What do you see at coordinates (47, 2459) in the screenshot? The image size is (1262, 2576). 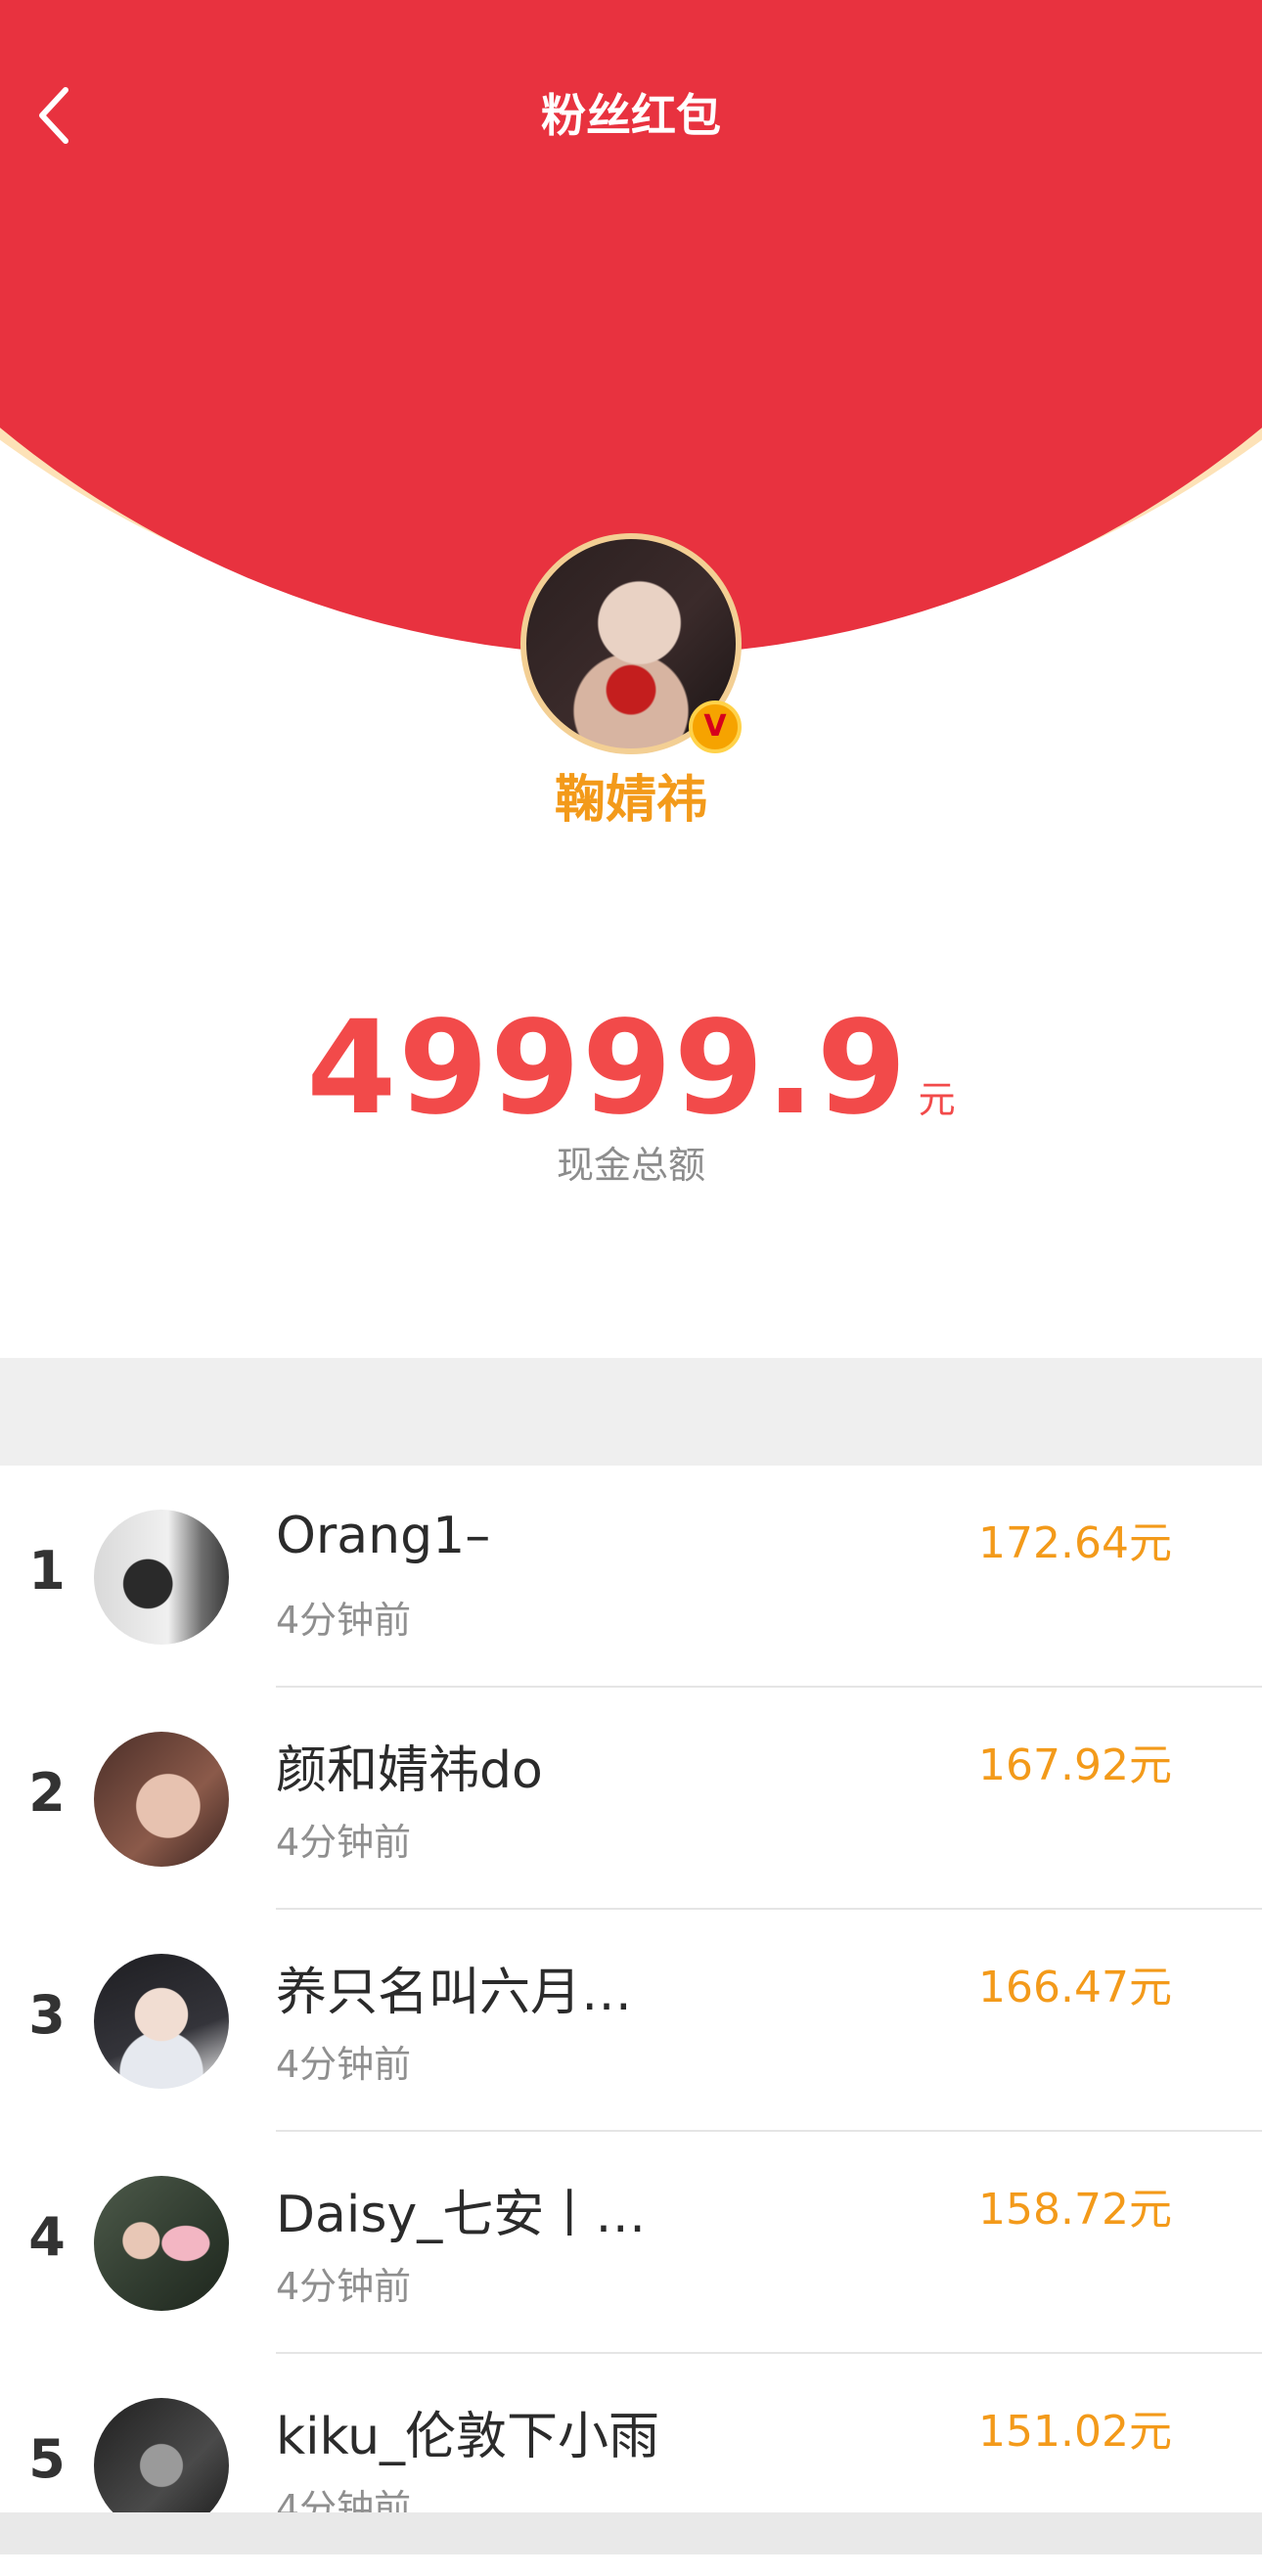 I see `rank-number: 5` at bounding box center [47, 2459].